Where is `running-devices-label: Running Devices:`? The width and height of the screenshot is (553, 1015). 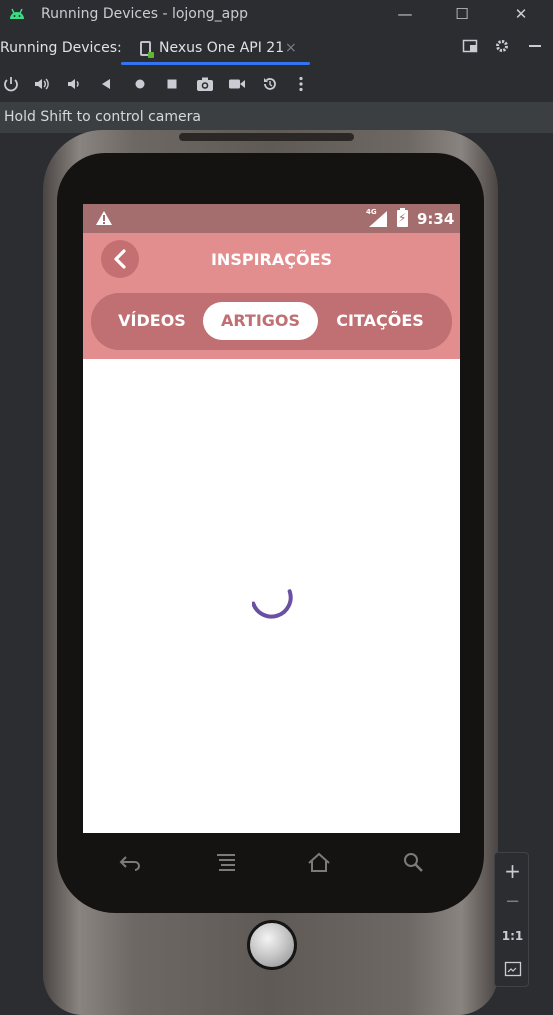
running-devices-label: Running Devices: is located at coordinates (61, 48).